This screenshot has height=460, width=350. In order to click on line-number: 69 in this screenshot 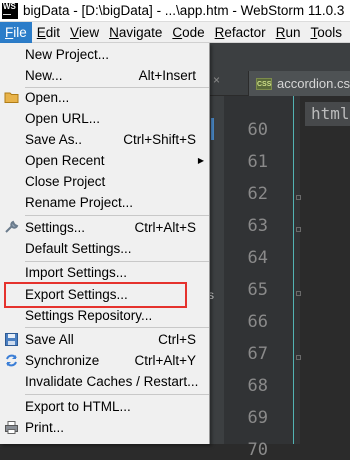, I will do `click(257, 418)`.